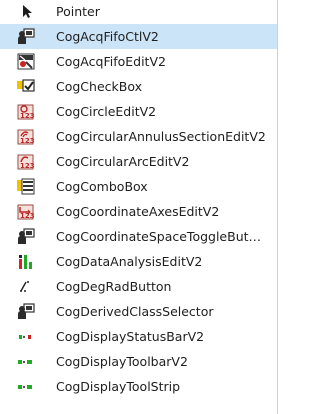 This screenshot has height=414, width=320. I want to click on toolbox-item-label: Pointer, so click(78, 11).